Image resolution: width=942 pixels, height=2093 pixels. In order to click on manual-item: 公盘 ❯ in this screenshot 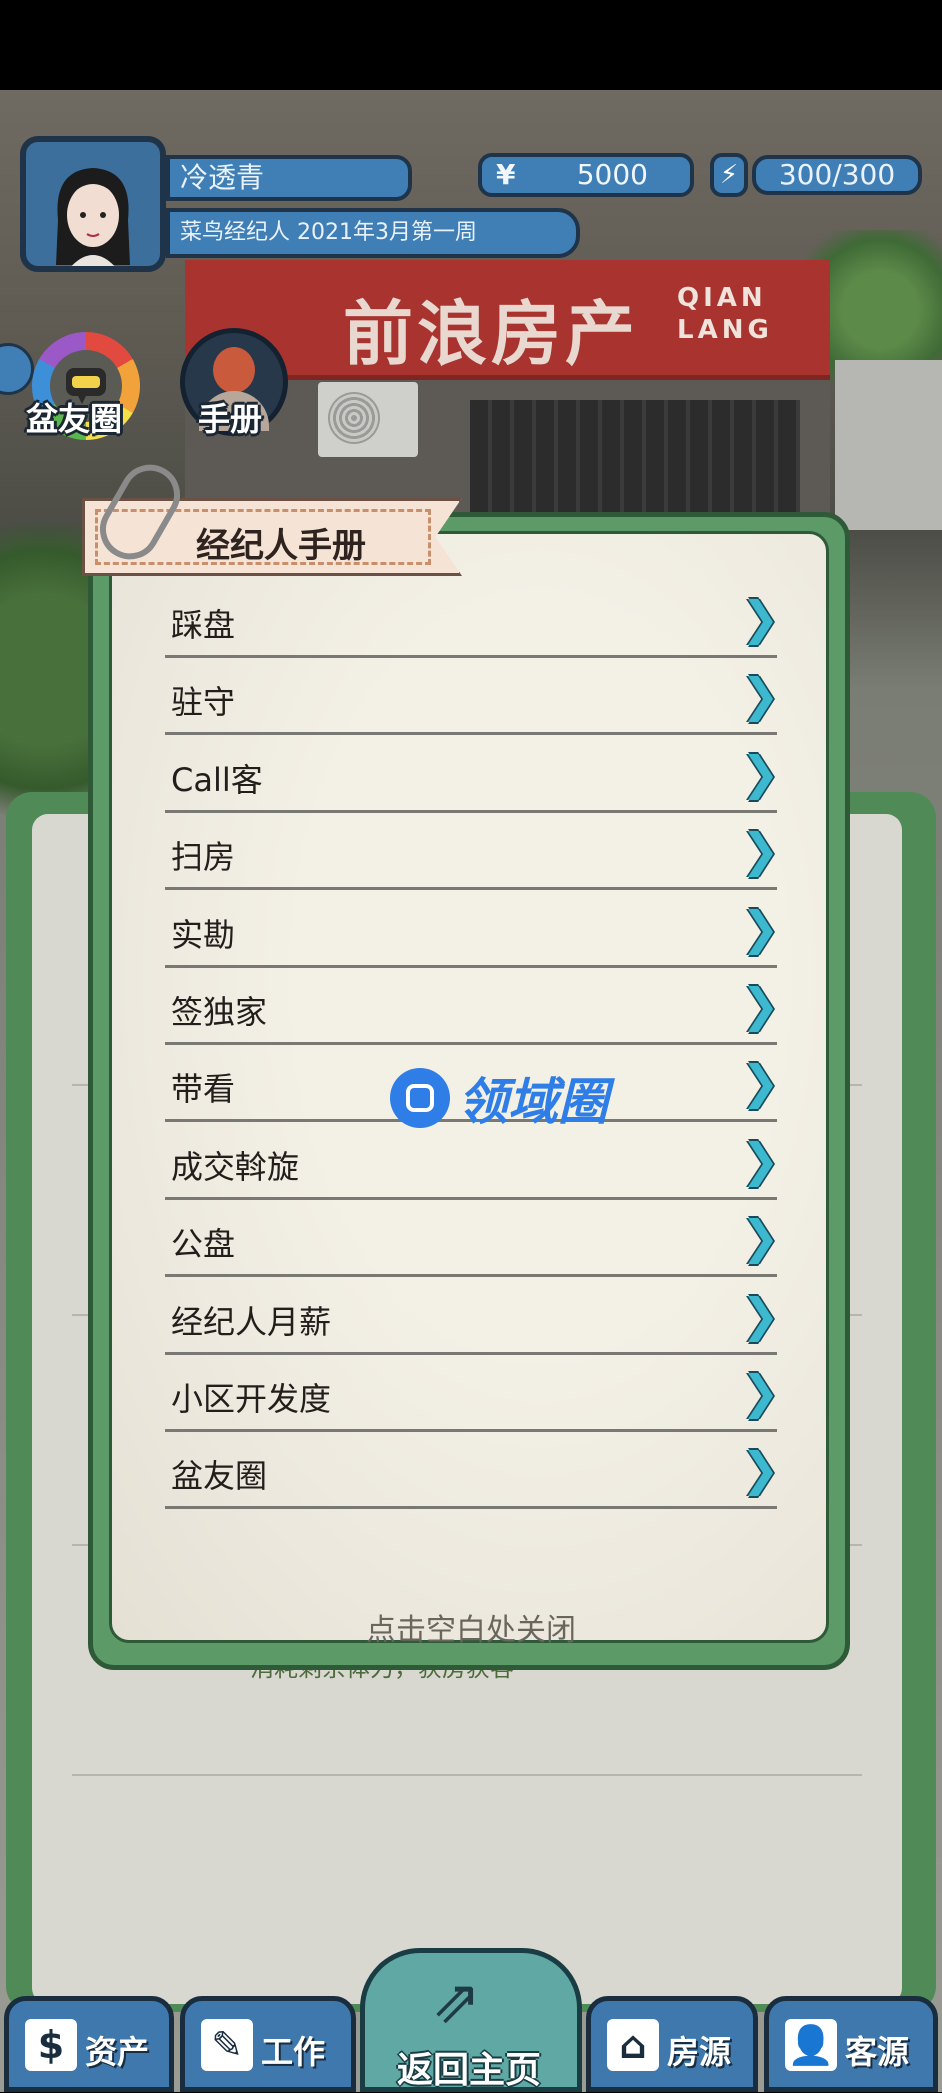, I will do `click(472, 1239)`.